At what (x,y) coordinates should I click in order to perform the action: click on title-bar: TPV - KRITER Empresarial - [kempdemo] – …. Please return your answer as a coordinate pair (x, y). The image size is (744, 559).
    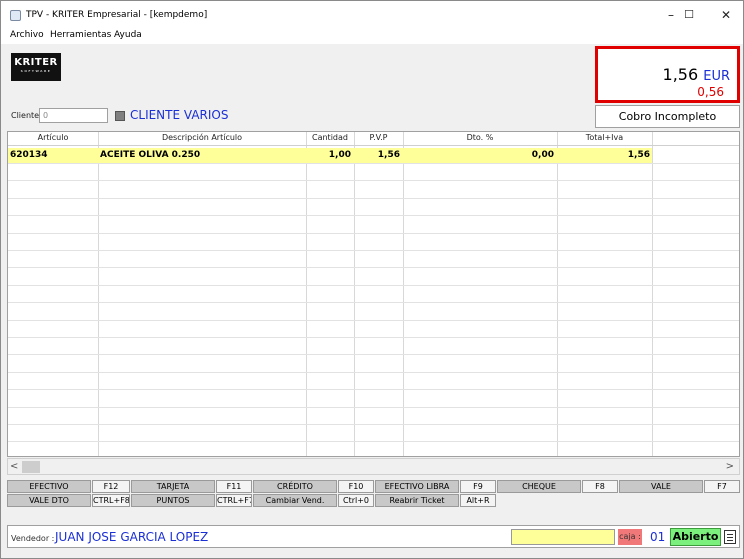
    Looking at the image, I should click on (372, 14).